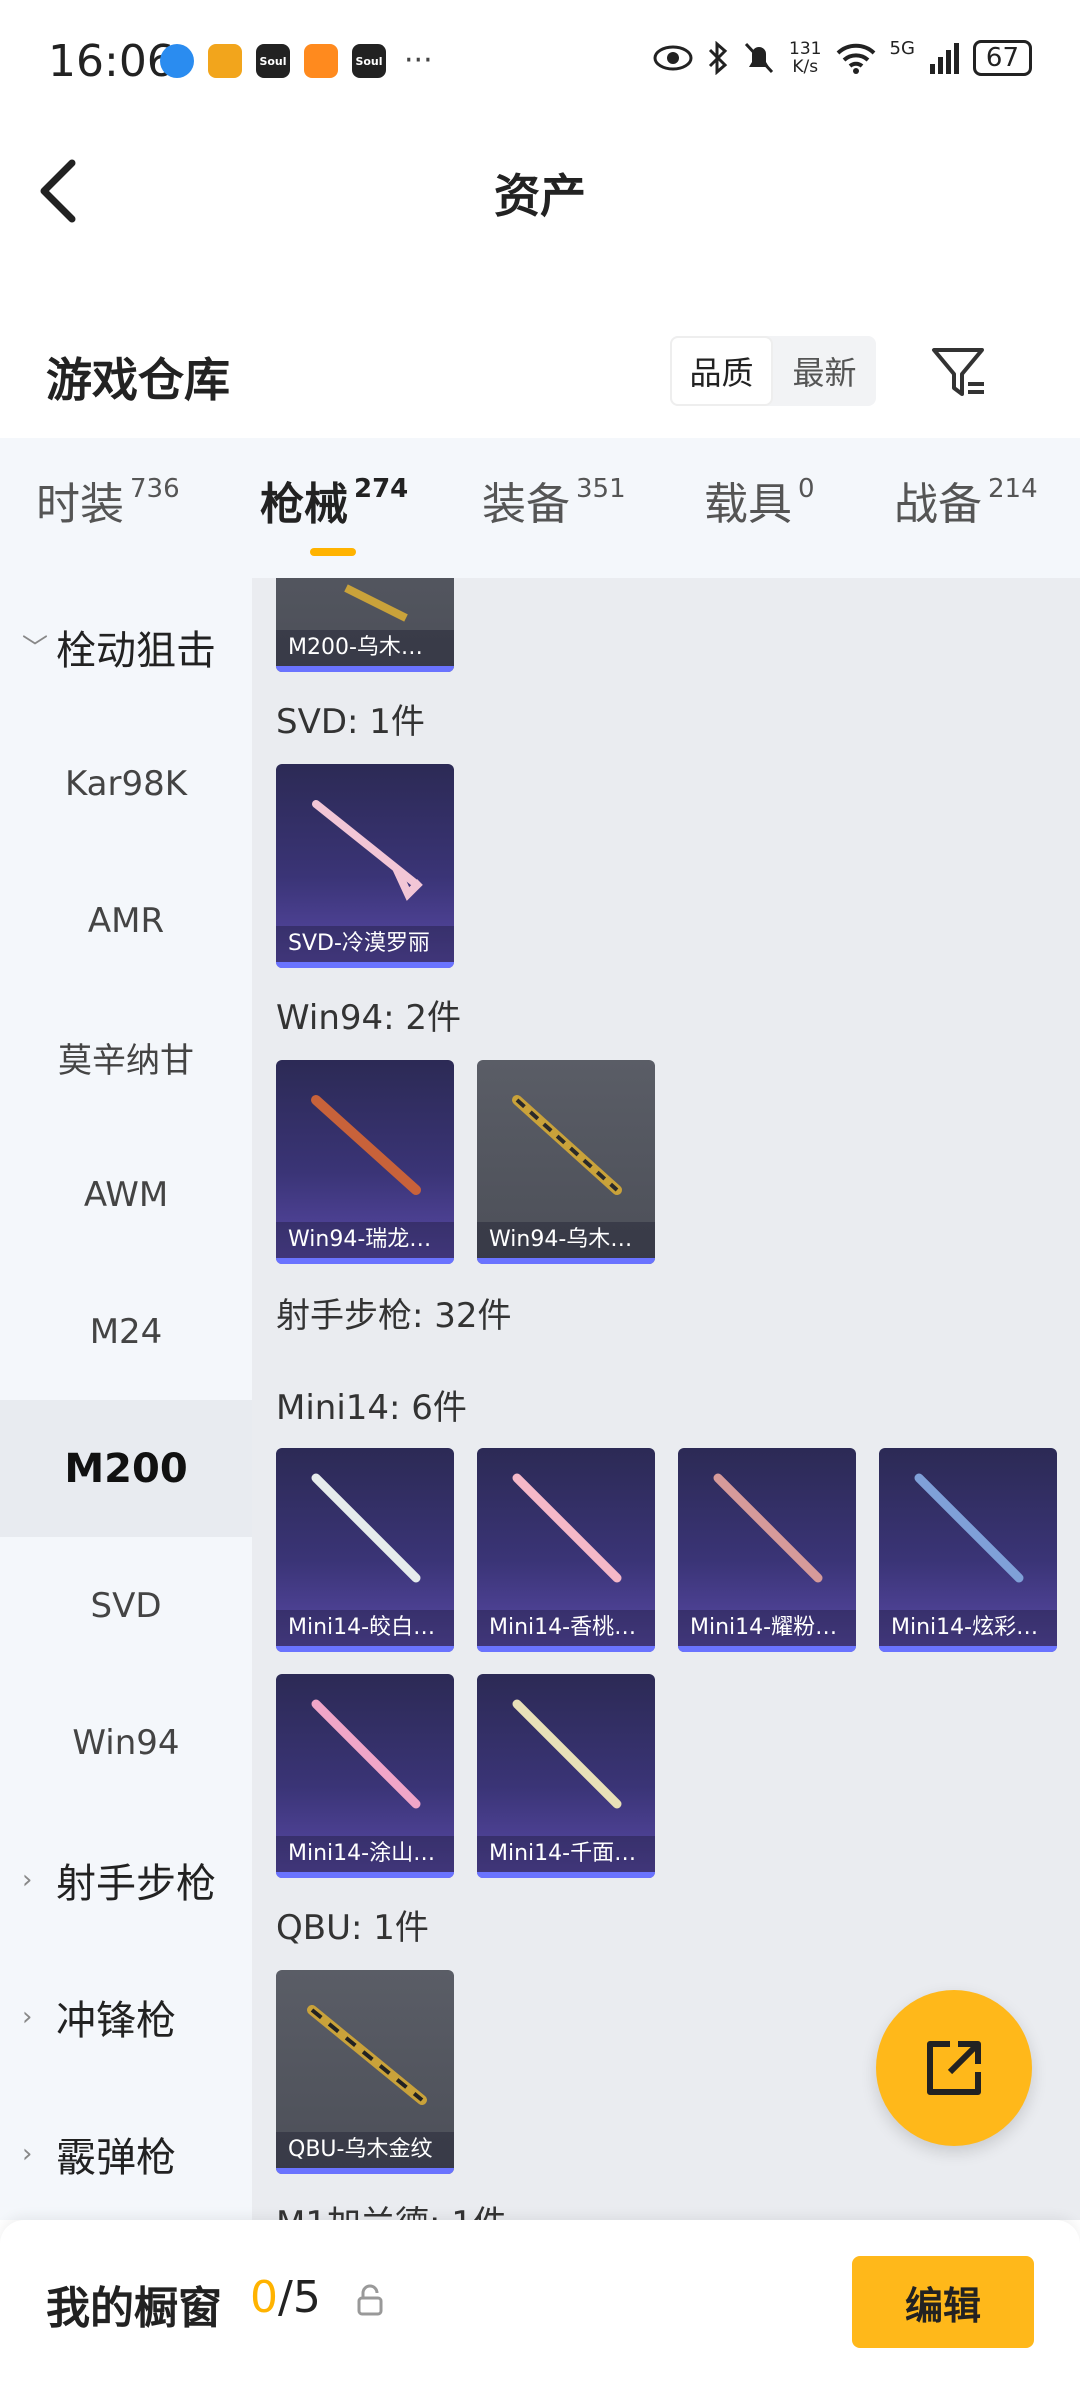  What do you see at coordinates (155, 489) in the screenshot?
I see `tab-count: 736` at bounding box center [155, 489].